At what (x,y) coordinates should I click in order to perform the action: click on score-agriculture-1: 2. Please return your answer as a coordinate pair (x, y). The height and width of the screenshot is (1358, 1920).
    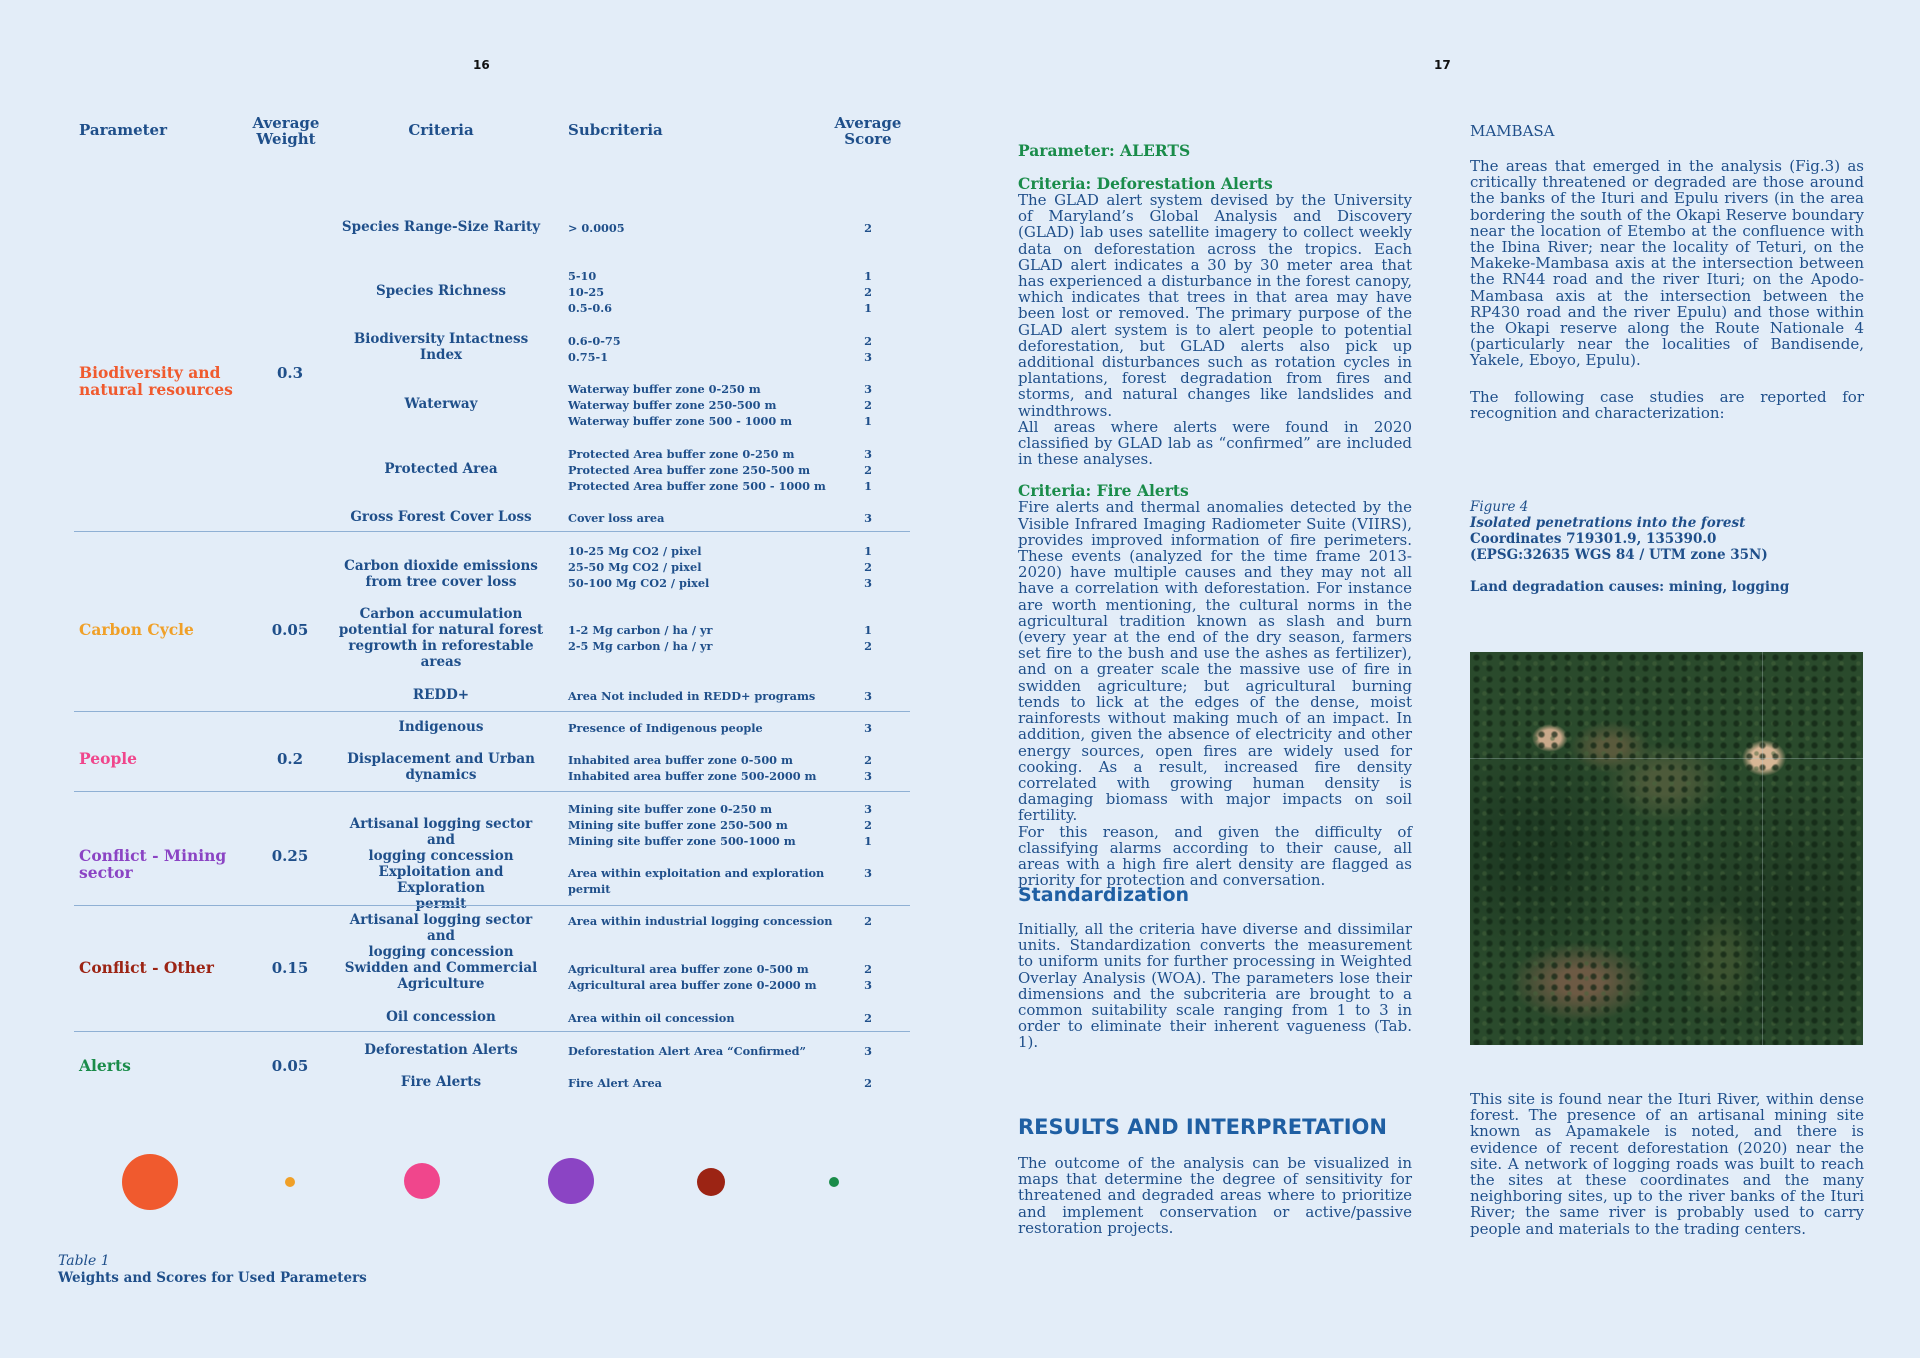
    Looking at the image, I should click on (868, 969).